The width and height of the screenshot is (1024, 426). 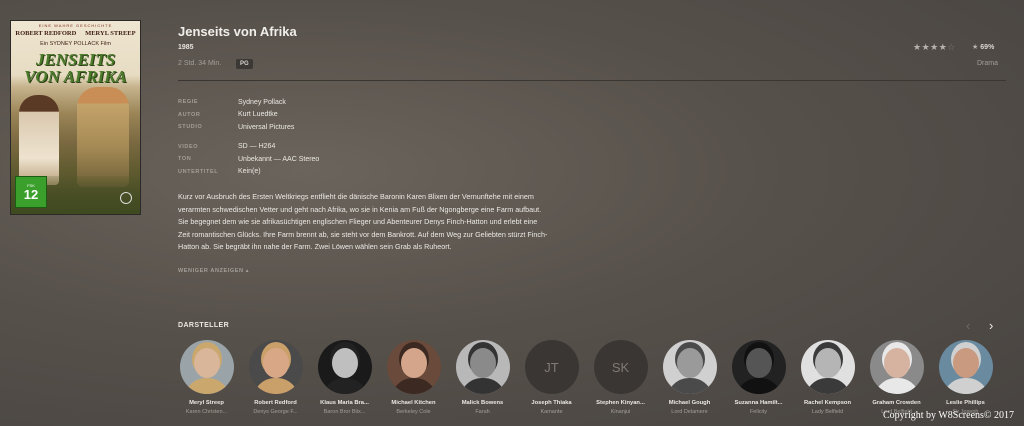 I want to click on cast-member: Suzanna Hamilt... Felicity, so click(x=758, y=377).